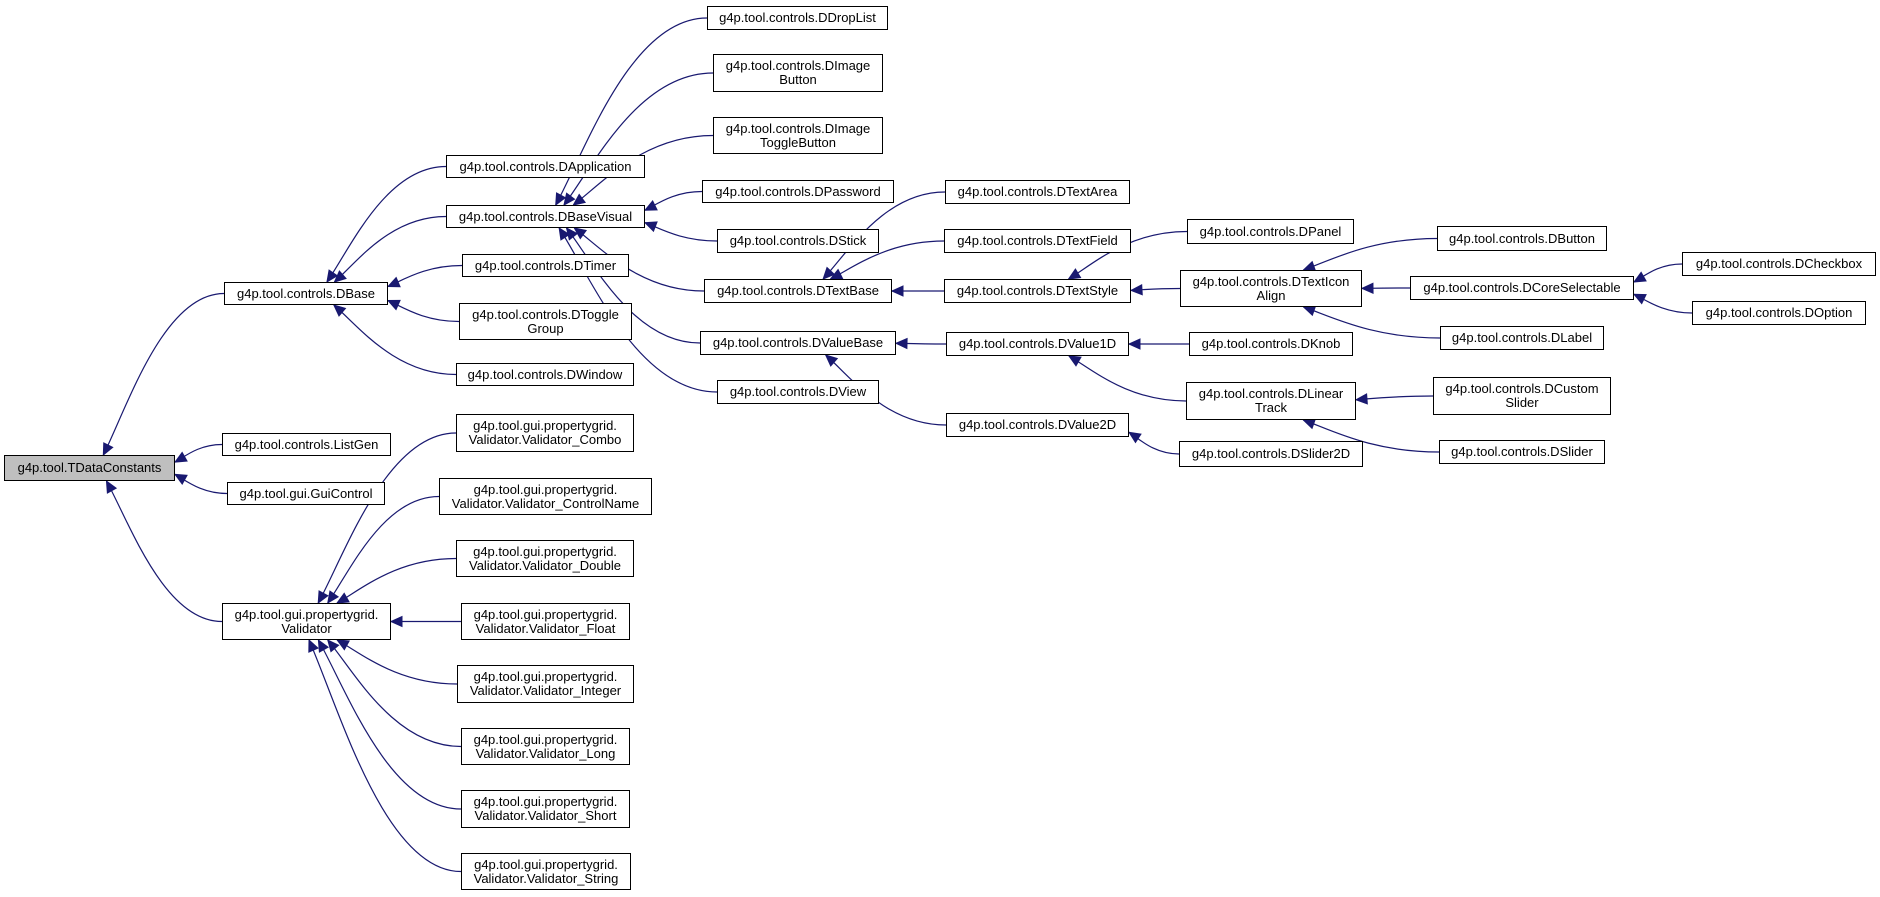  Describe the element at coordinates (545, 753) in the screenshot. I see `class-node-label: Validator.Validator_Long` at that location.